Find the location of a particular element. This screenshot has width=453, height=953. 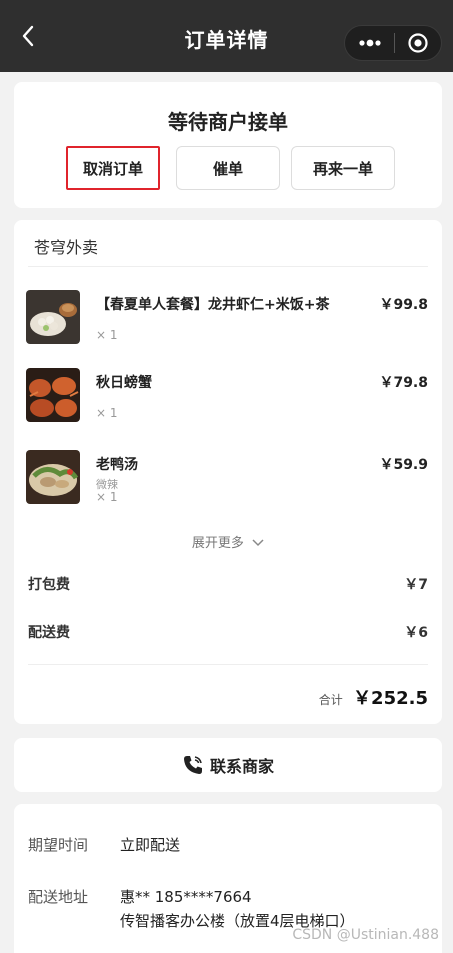

phone-icon is located at coordinates (192, 765).